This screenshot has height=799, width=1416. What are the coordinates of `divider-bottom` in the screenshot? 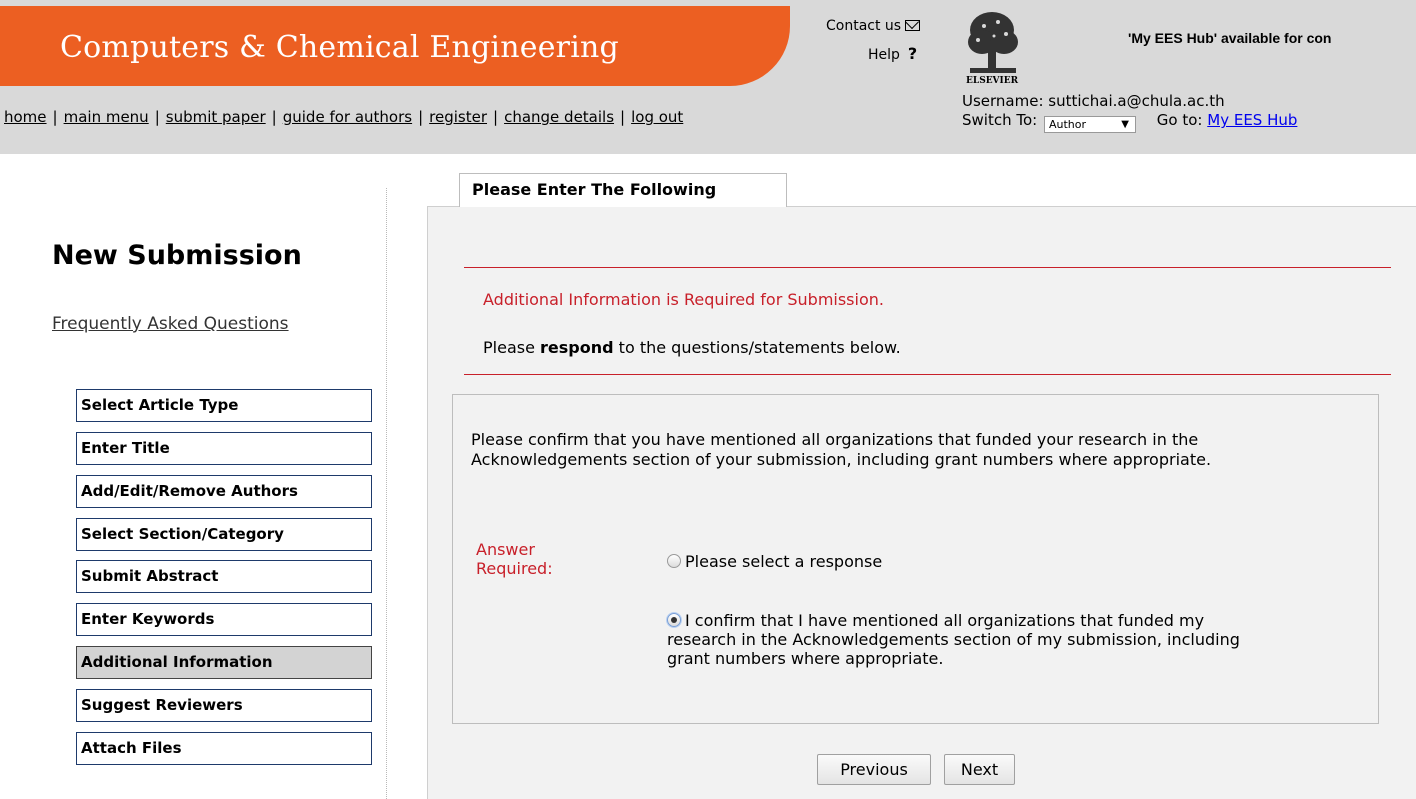 It's located at (927, 374).